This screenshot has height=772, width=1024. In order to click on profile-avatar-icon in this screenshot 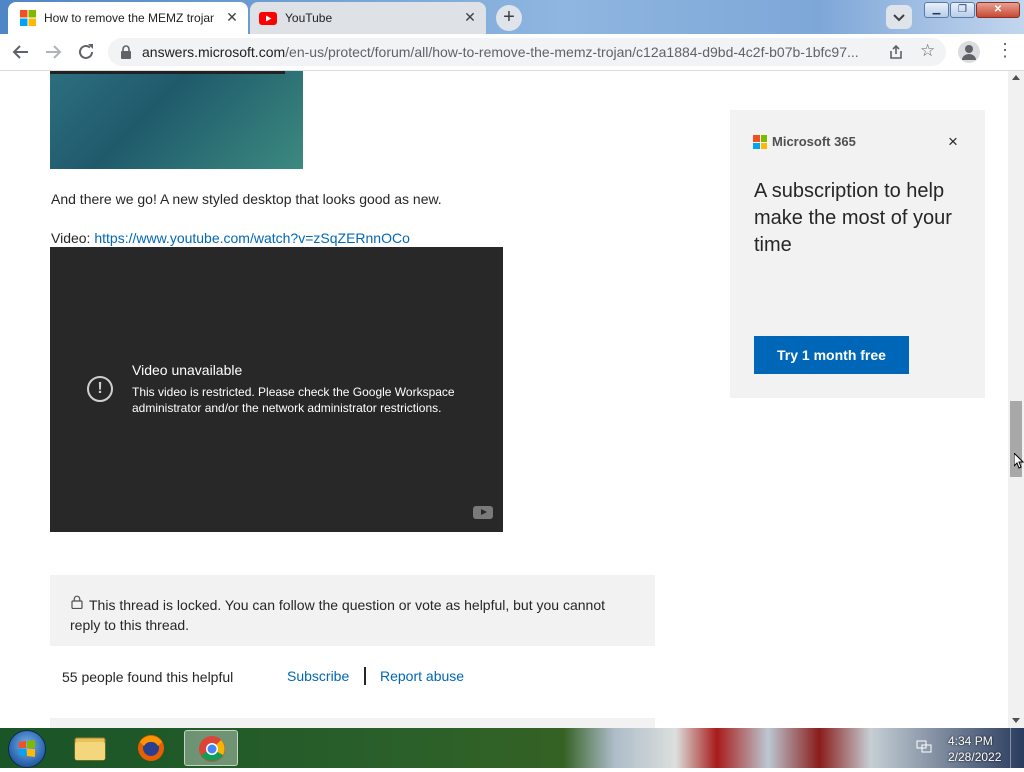, I will do `click(969, 52)`.